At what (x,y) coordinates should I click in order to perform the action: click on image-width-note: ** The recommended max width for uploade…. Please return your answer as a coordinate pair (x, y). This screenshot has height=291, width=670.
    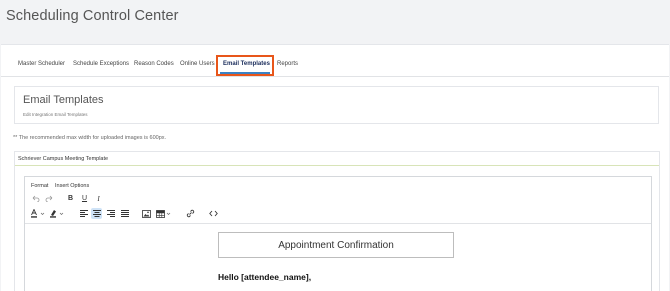
    Looking at the image, I should click on (90, 138).